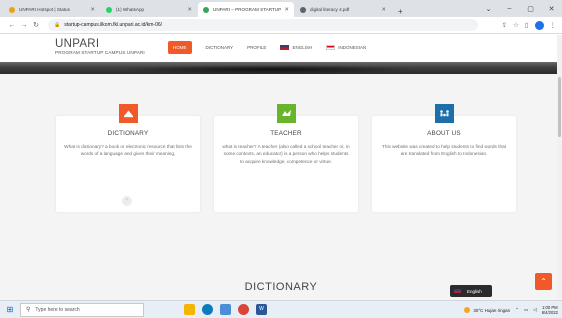 The width and height of the screenshot is (562, 318). Describe the element at coordinates (330, 9) in the screenshot. I see `tab-title: digital literacy 4.pdf` at that location.